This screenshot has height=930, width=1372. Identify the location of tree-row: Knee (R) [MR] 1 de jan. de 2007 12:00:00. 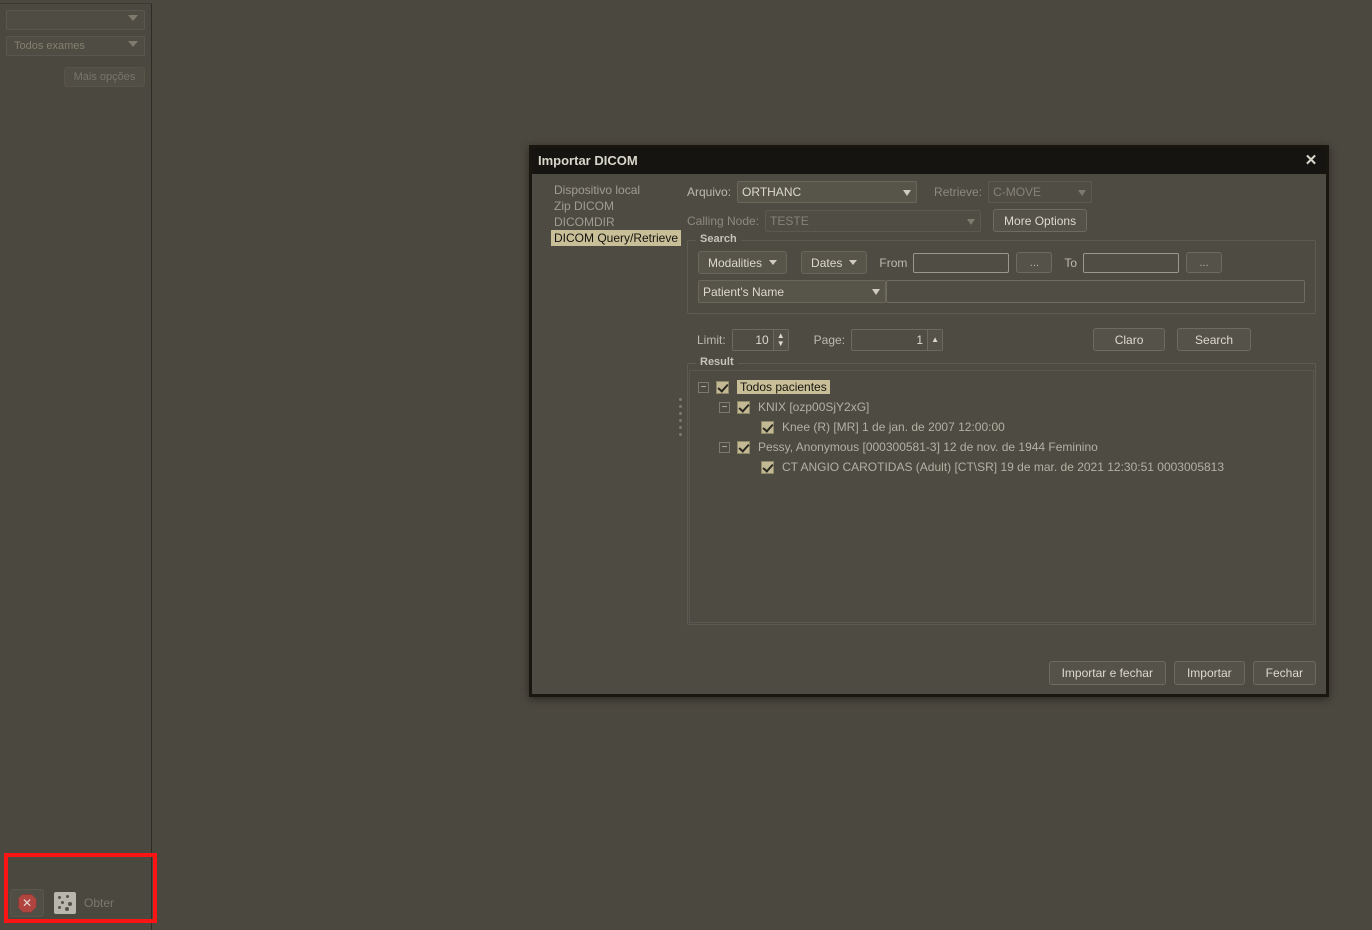
(1001, 427).